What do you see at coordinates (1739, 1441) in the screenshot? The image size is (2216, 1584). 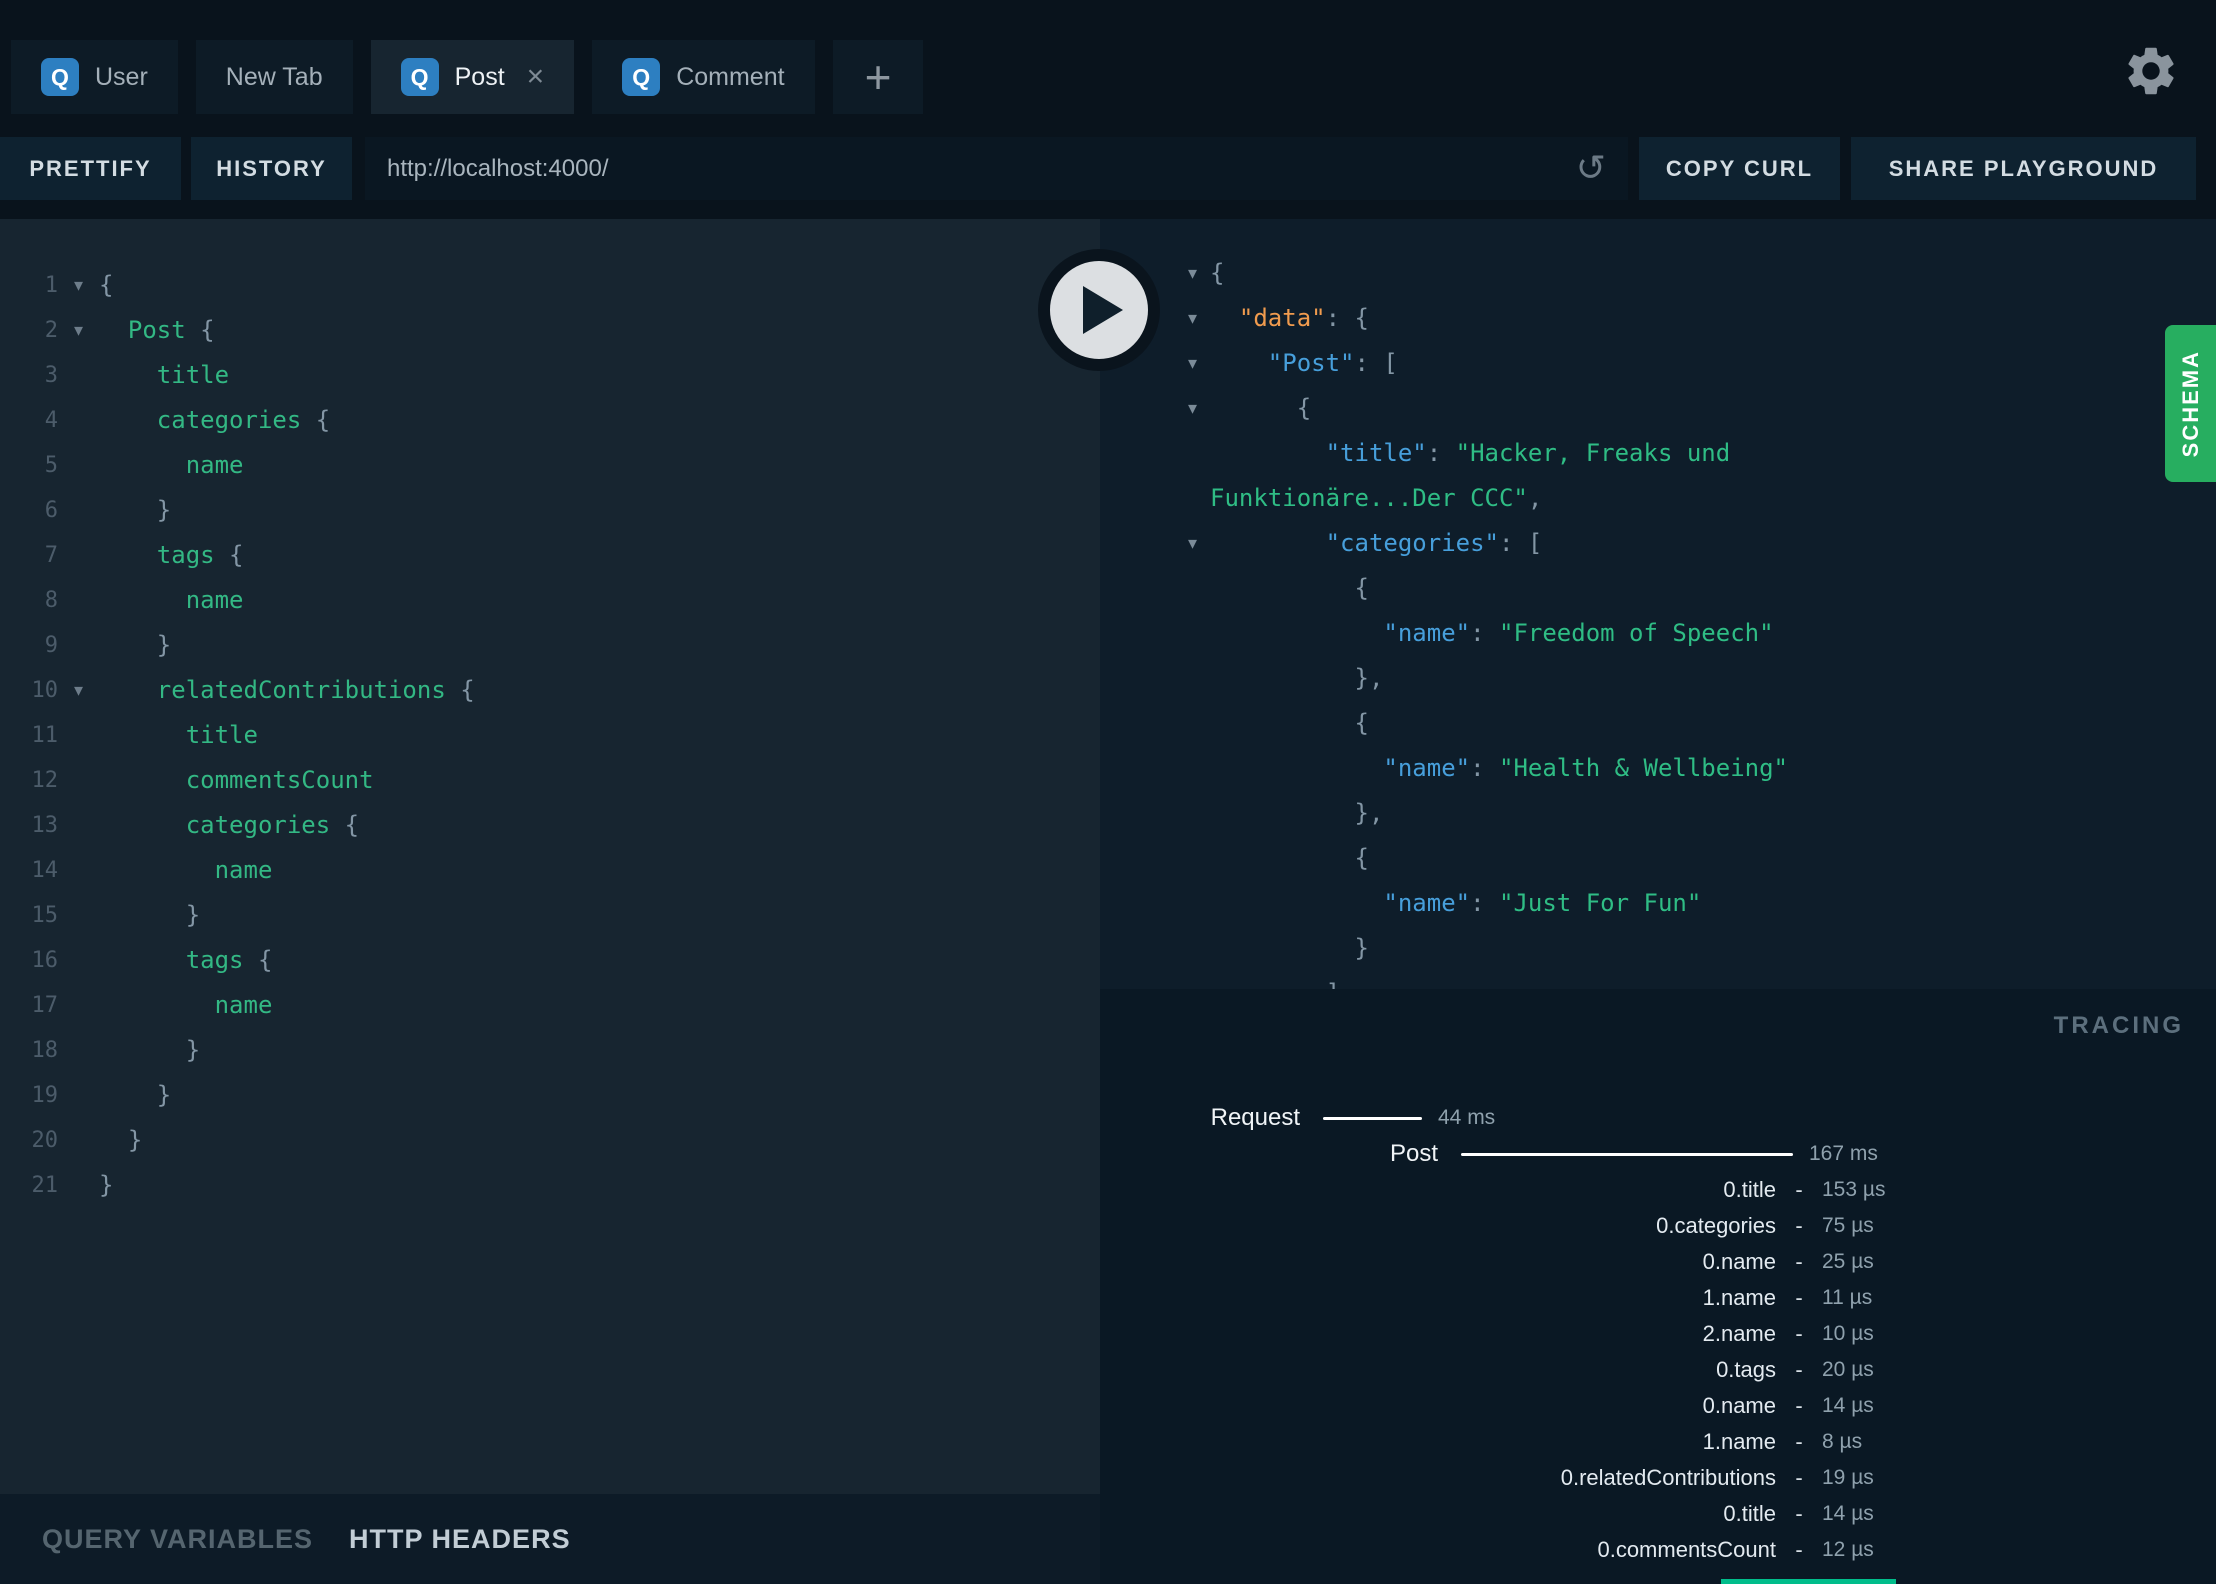 I see `tracing-field-label: 1.name` at bounding box center [1739, 1441].